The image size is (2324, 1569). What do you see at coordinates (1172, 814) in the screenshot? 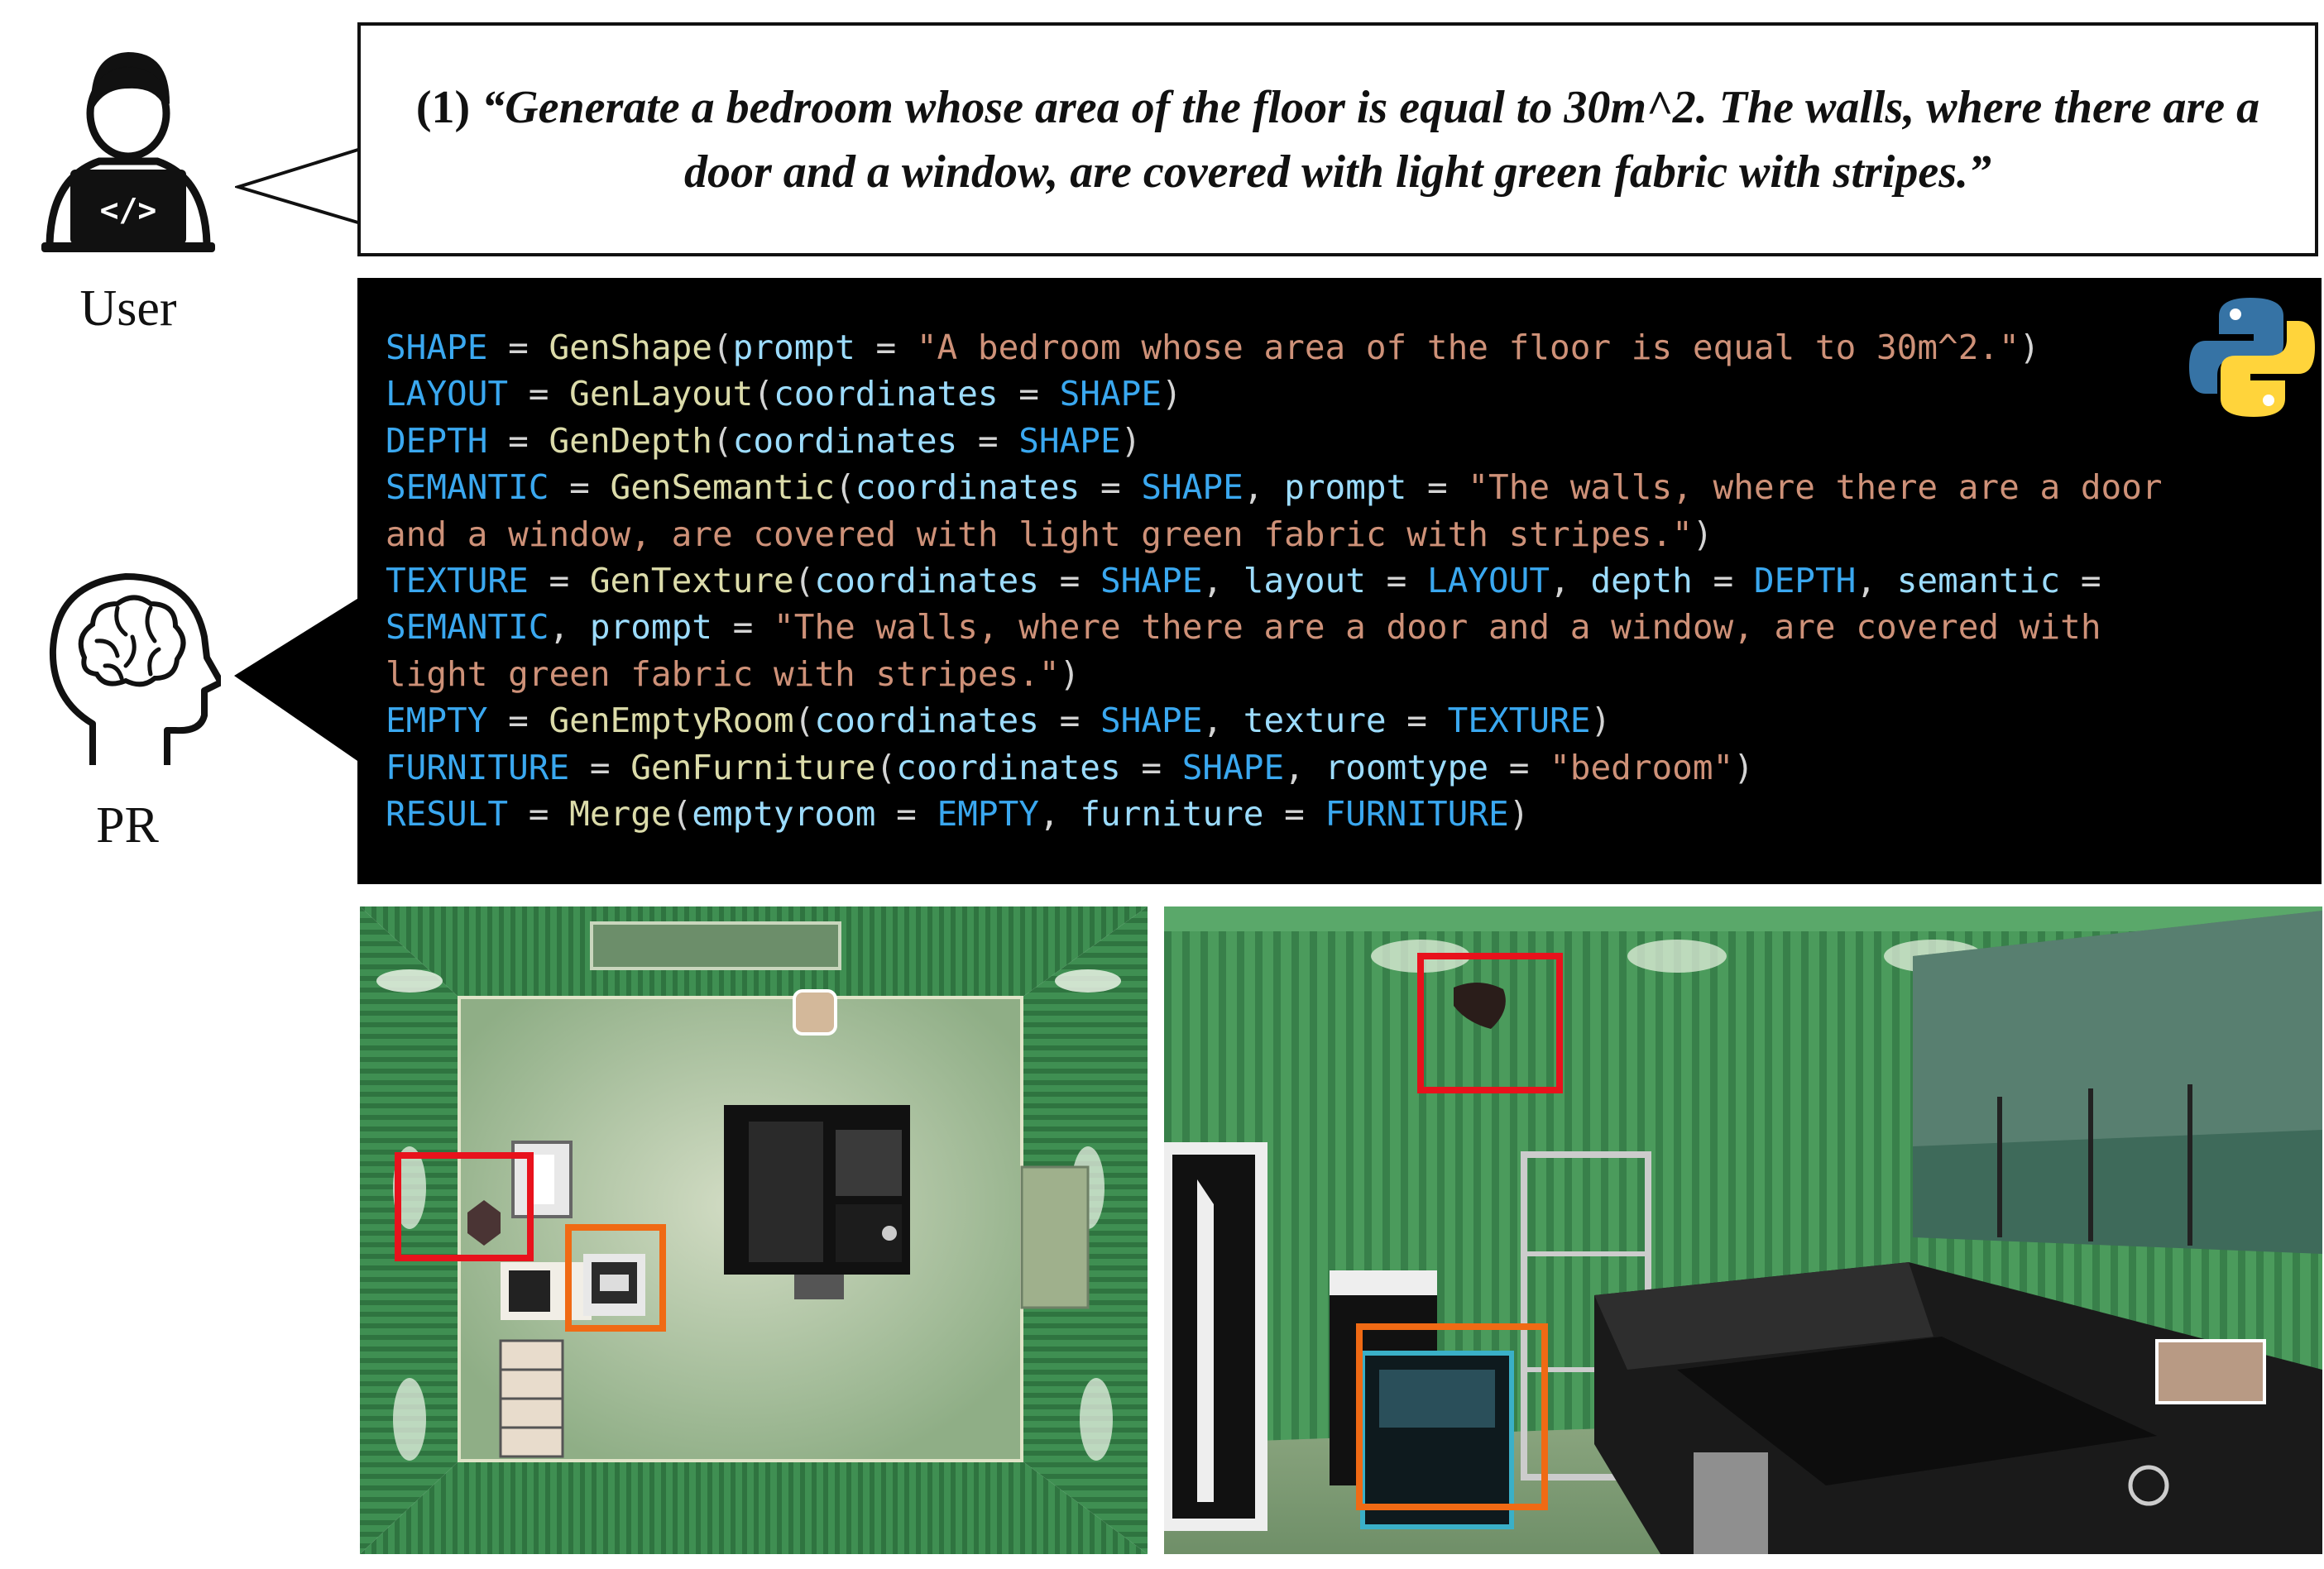
I see `code-token: furniture` at bounding box center [1172, 814].